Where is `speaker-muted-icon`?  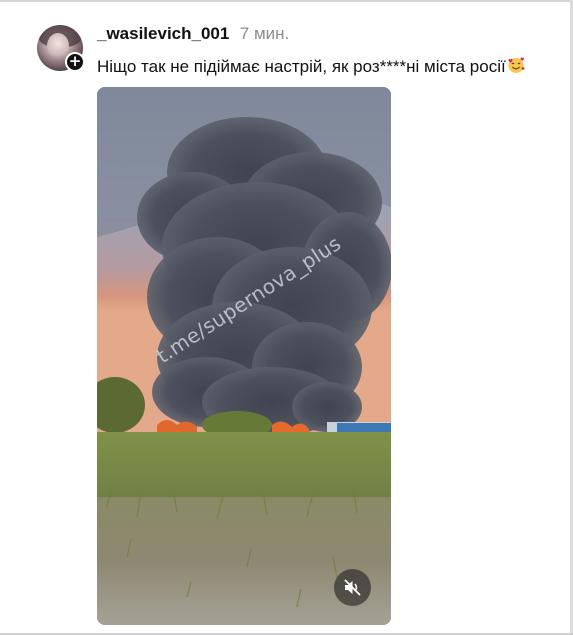 speaker-muted-icon is located at coordinates (352, 587).